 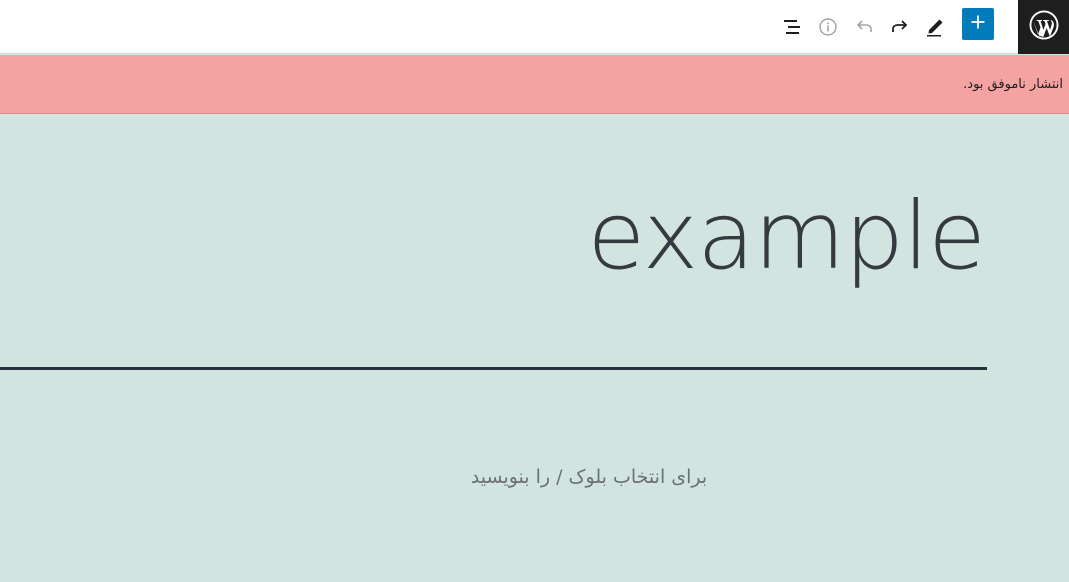 I want to click on redo-icon, so click(x=900, y=27).